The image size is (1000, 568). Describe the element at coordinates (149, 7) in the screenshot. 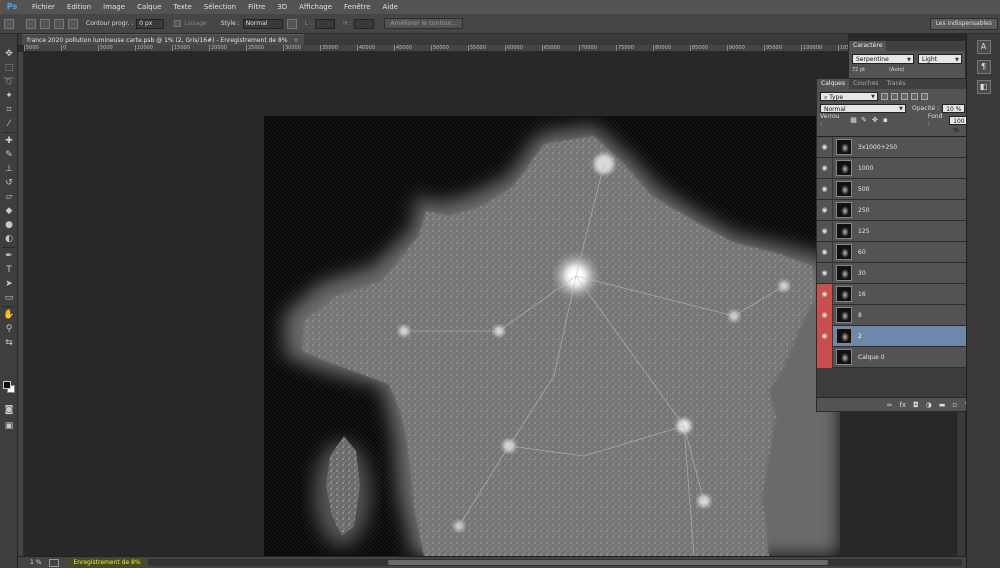

I see `menu-item-3: Calque` at that location.